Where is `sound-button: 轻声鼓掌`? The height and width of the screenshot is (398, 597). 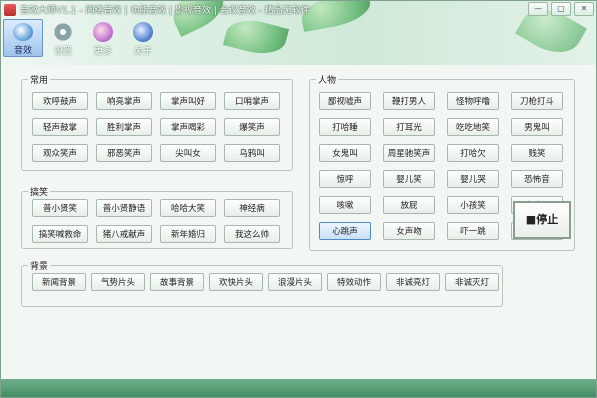 sound-button: 轻声鼓掌 is located at coordinates (60, 127).